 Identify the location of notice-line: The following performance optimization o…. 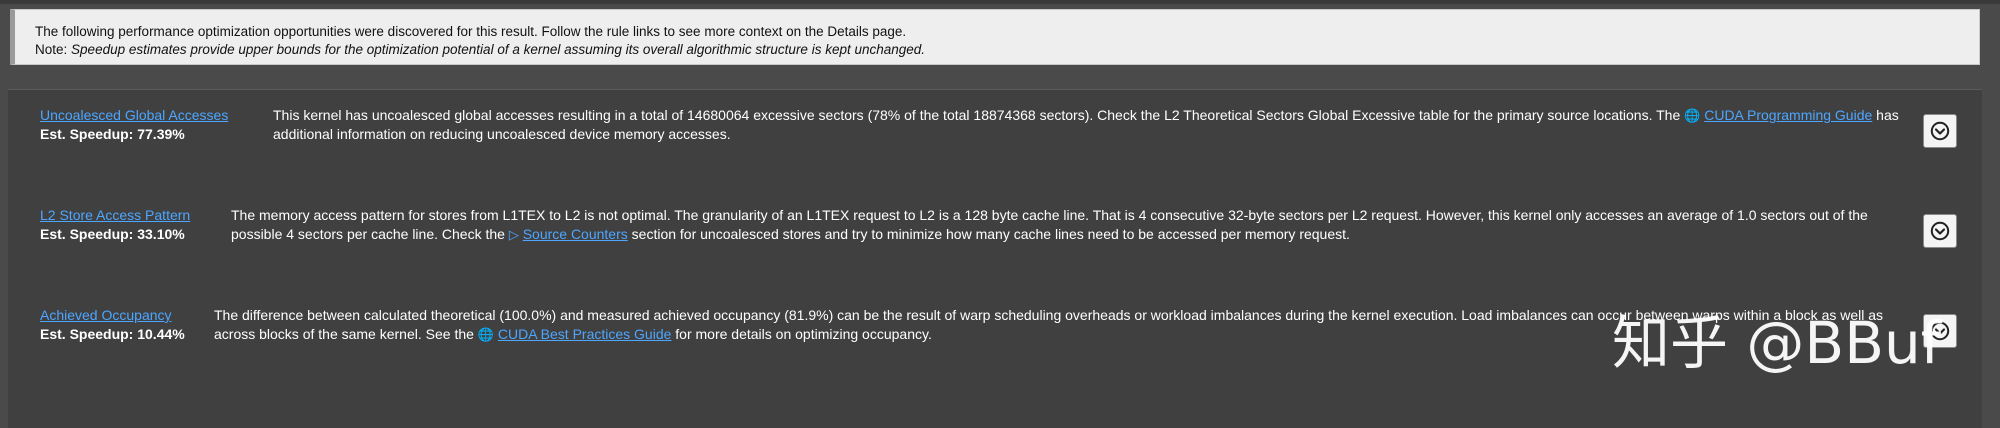
(471, 31).